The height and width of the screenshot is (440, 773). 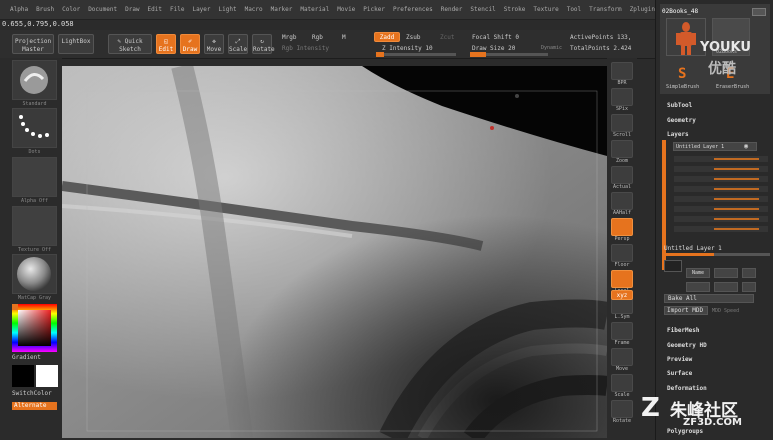 What do you see at coordinates (317, 37) in the screenshot?
I see `rgb-button: Rgb` at bounding box center [317, 37].